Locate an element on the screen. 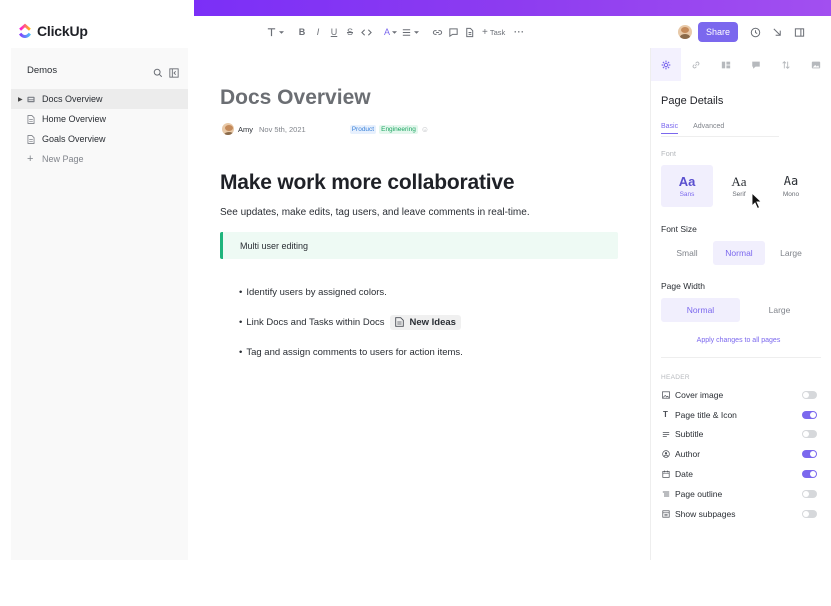 The width and height of the screenshot is (831, 606). caret-right-icon: ▶ is located at coordinates (22, 99).